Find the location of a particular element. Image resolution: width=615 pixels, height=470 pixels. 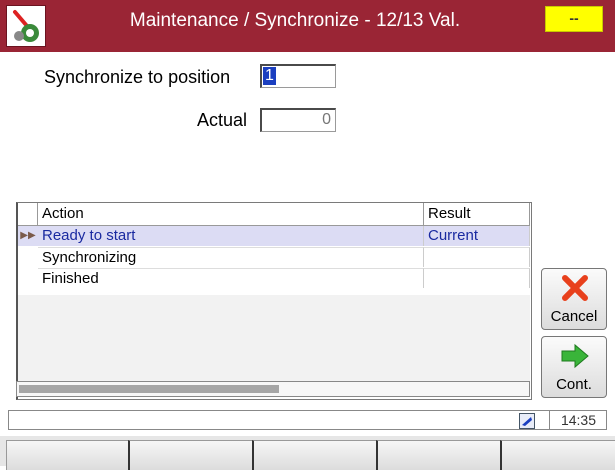

scrollbar-thumb is located at coordinates (149, 389).